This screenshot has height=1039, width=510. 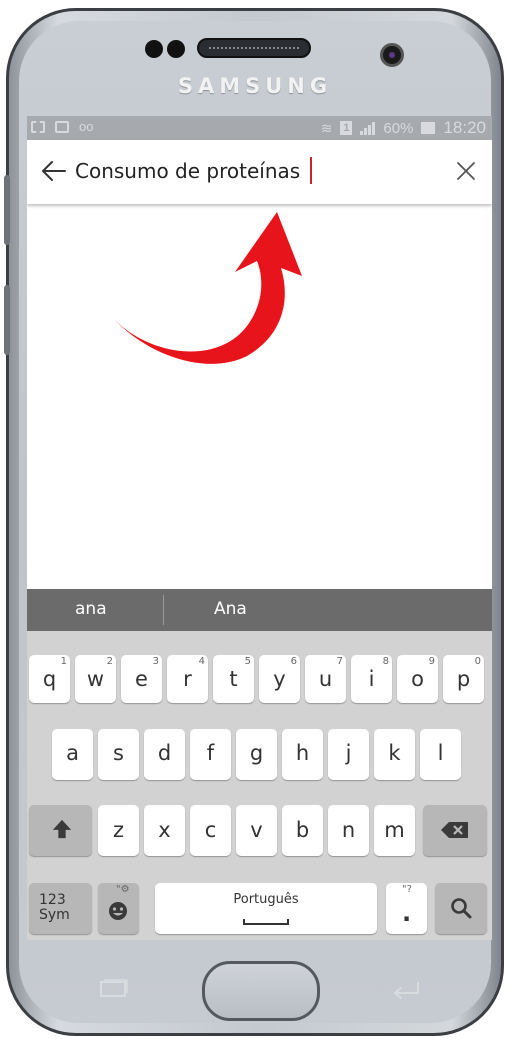 I want to click on key-w: 2w, so click(x=95, y=679).